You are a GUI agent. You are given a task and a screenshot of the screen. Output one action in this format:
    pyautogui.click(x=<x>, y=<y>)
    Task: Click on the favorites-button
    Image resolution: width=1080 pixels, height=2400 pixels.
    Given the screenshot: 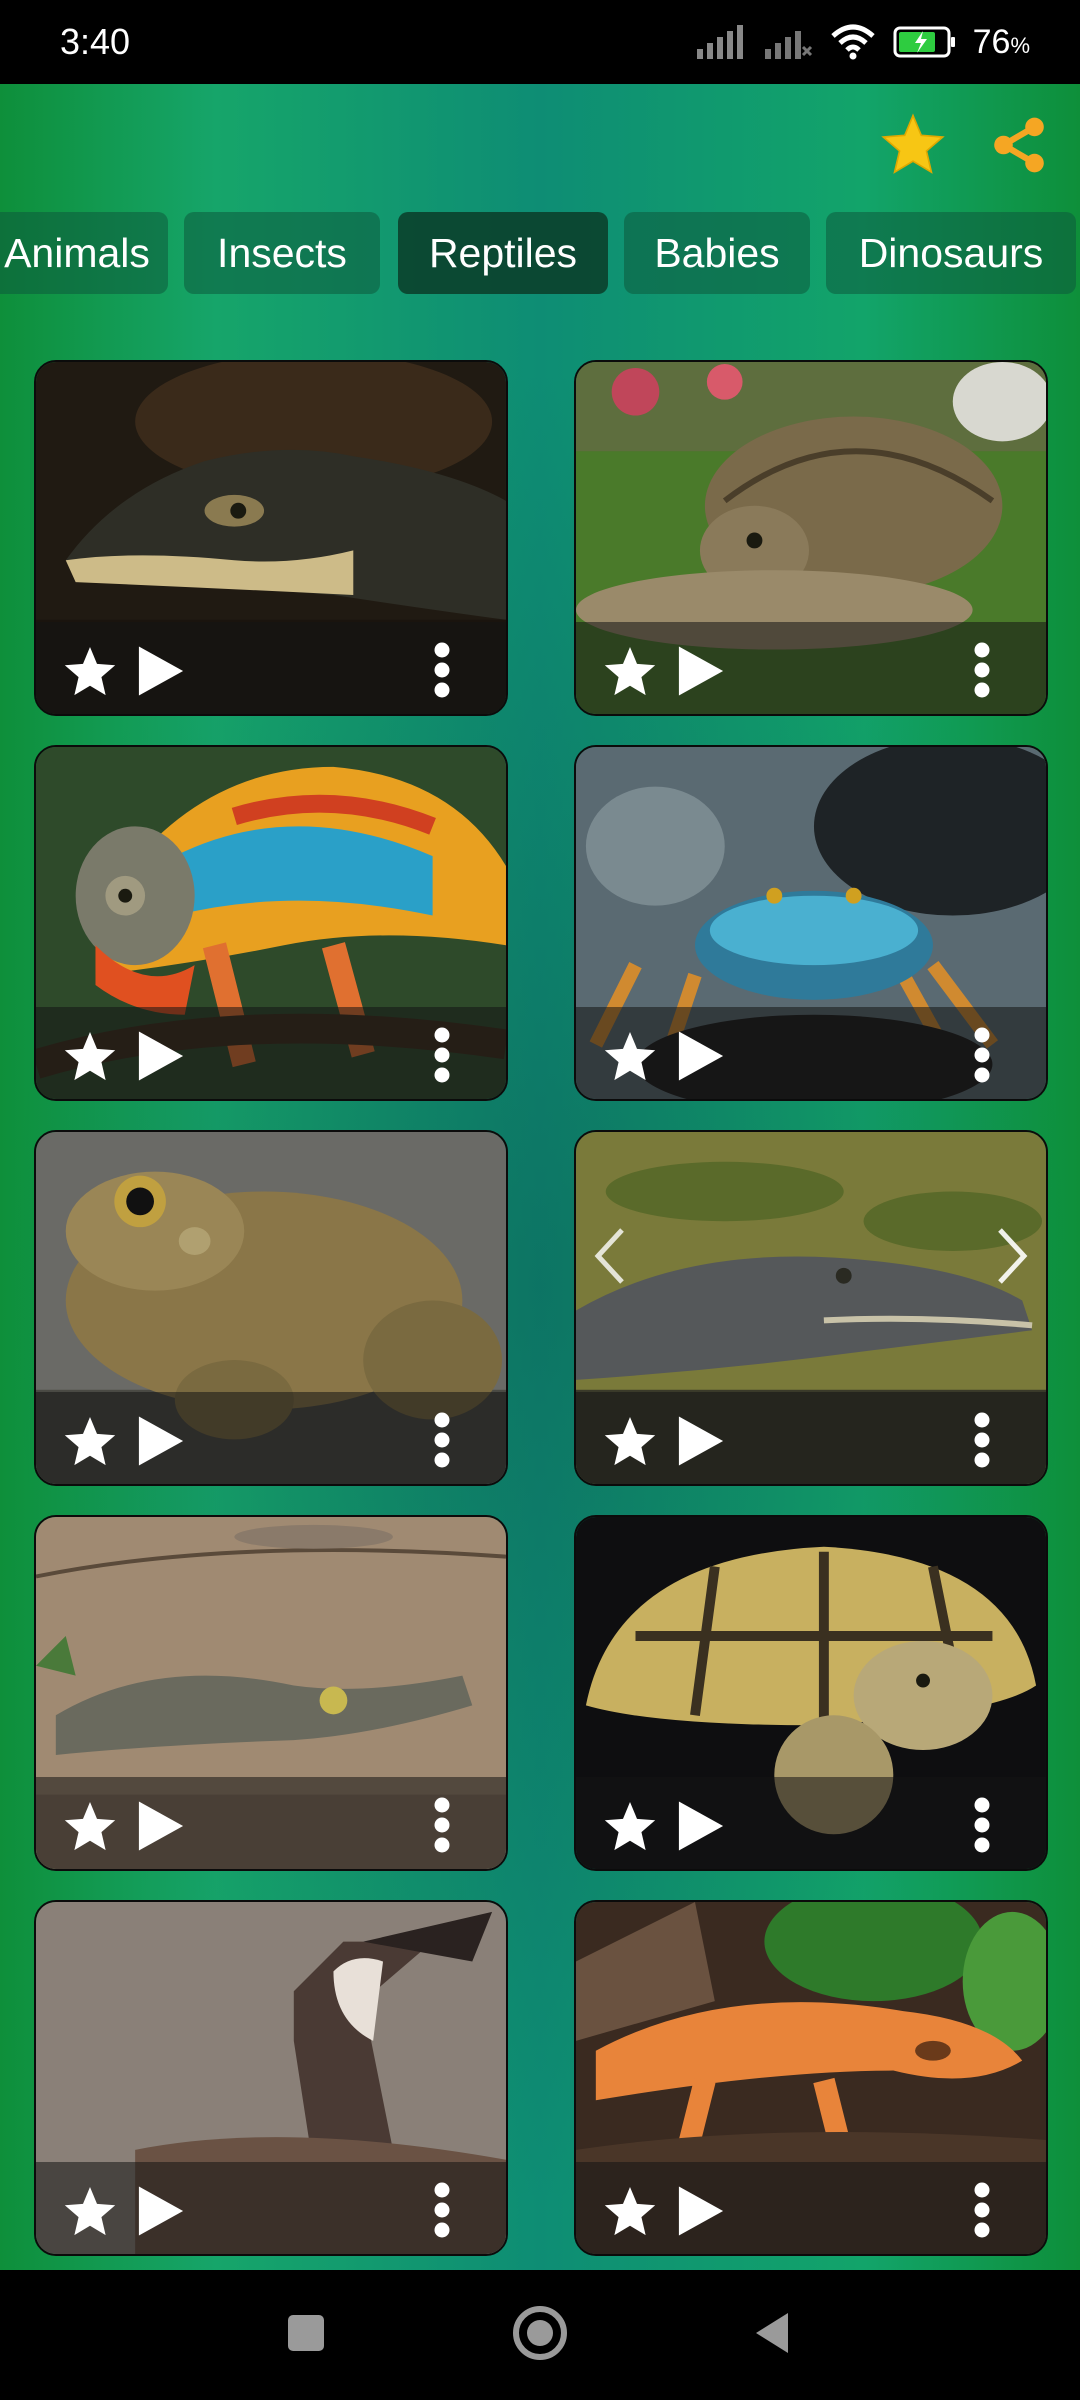 What is the action you would take?
    pyautogui.click(x=913, y=145)
    